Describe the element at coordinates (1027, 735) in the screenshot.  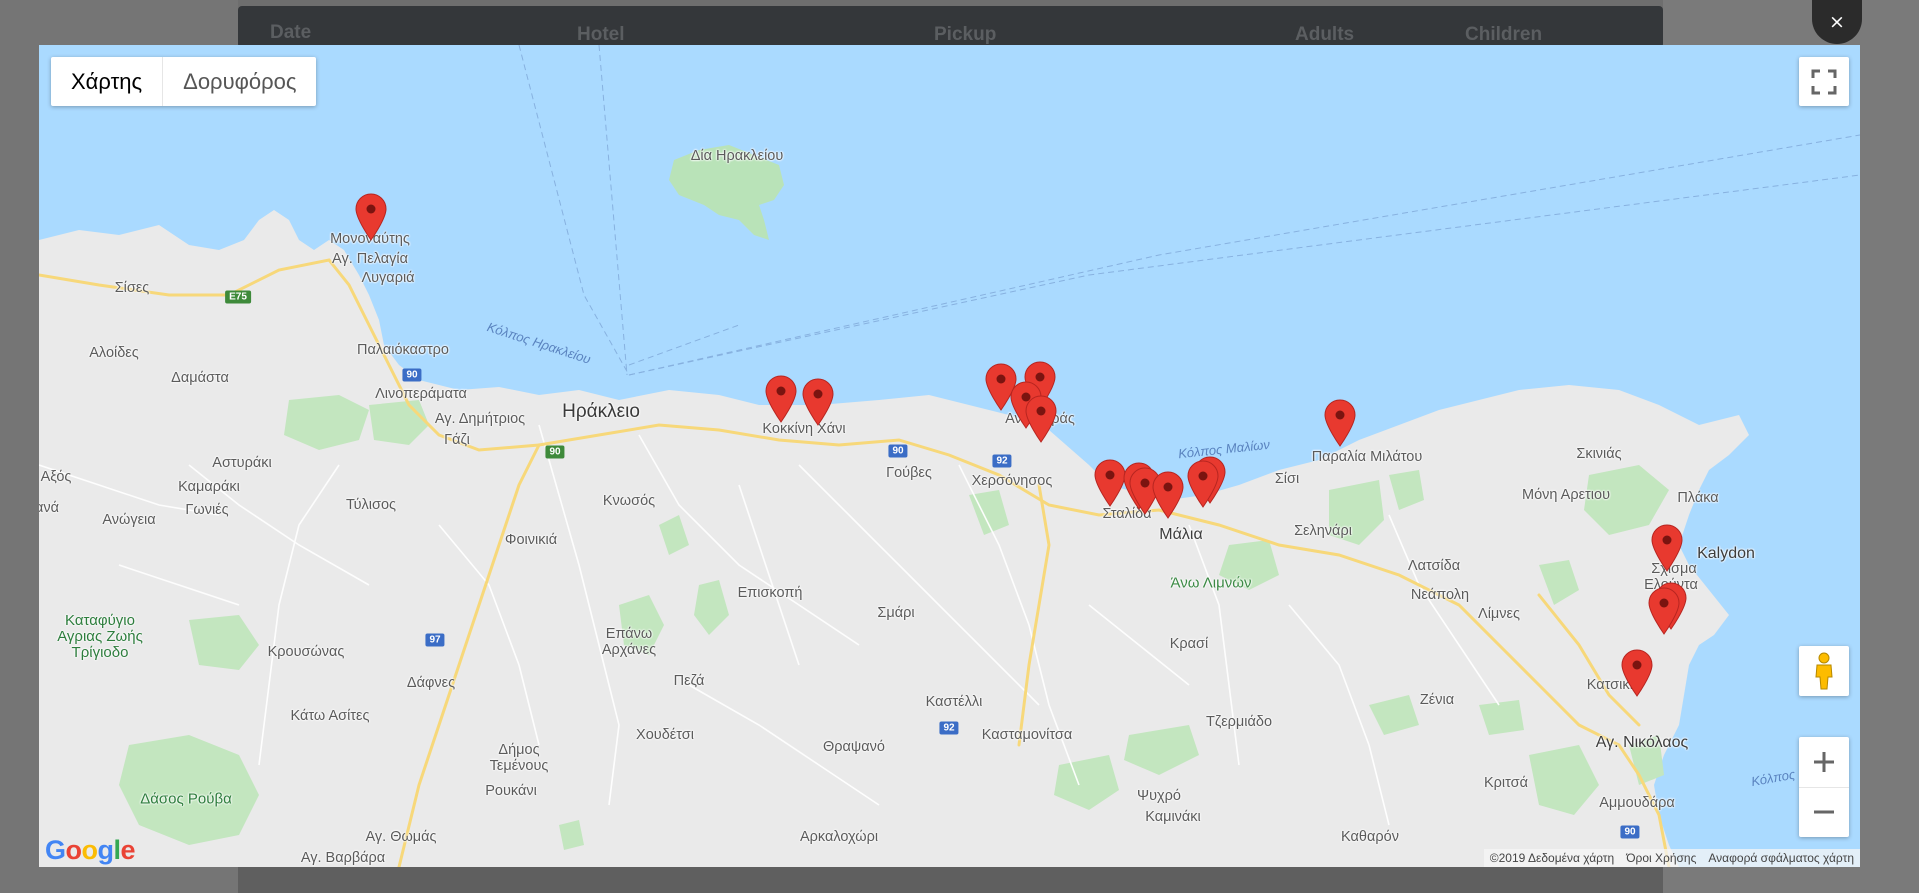
I see `place-label: Κασταμονίτσα` at that location.